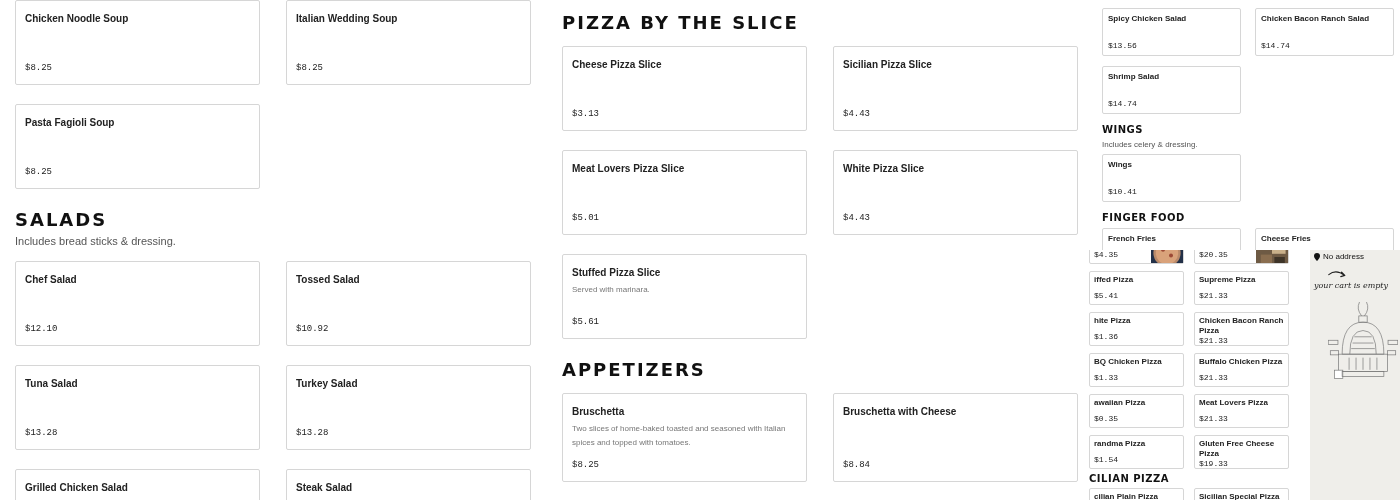 The image size is (1400, 500). Describe the element at coordinates (1171, 32) in the screenshot. I see `menu-item-card: Spicy Chicken Salad $13.56` at that location.